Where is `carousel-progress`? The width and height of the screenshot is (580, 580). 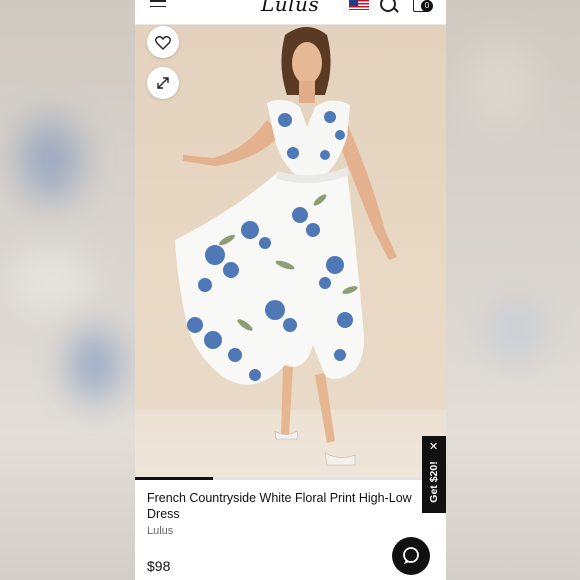
carousel-progress is located at coordinates (290, 478).